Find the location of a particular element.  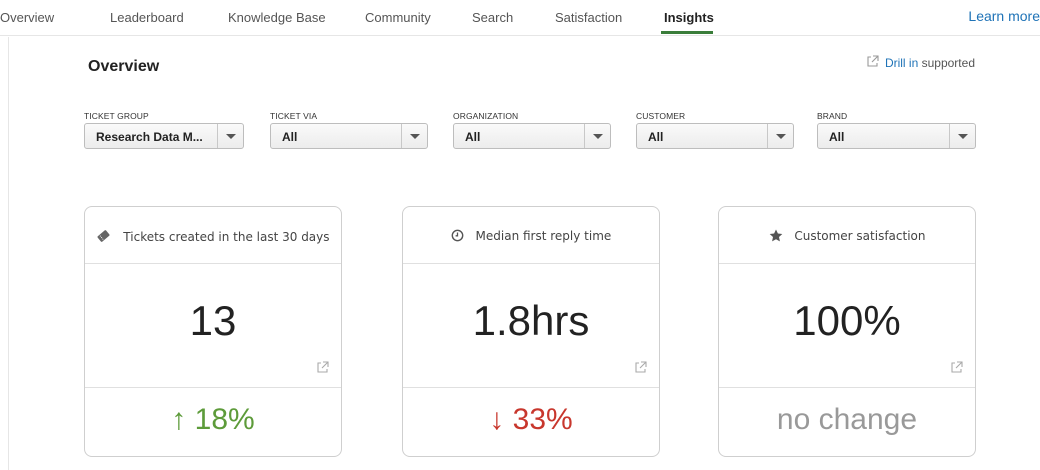

filter-label: BRAND is located at coordinates (832, 116).